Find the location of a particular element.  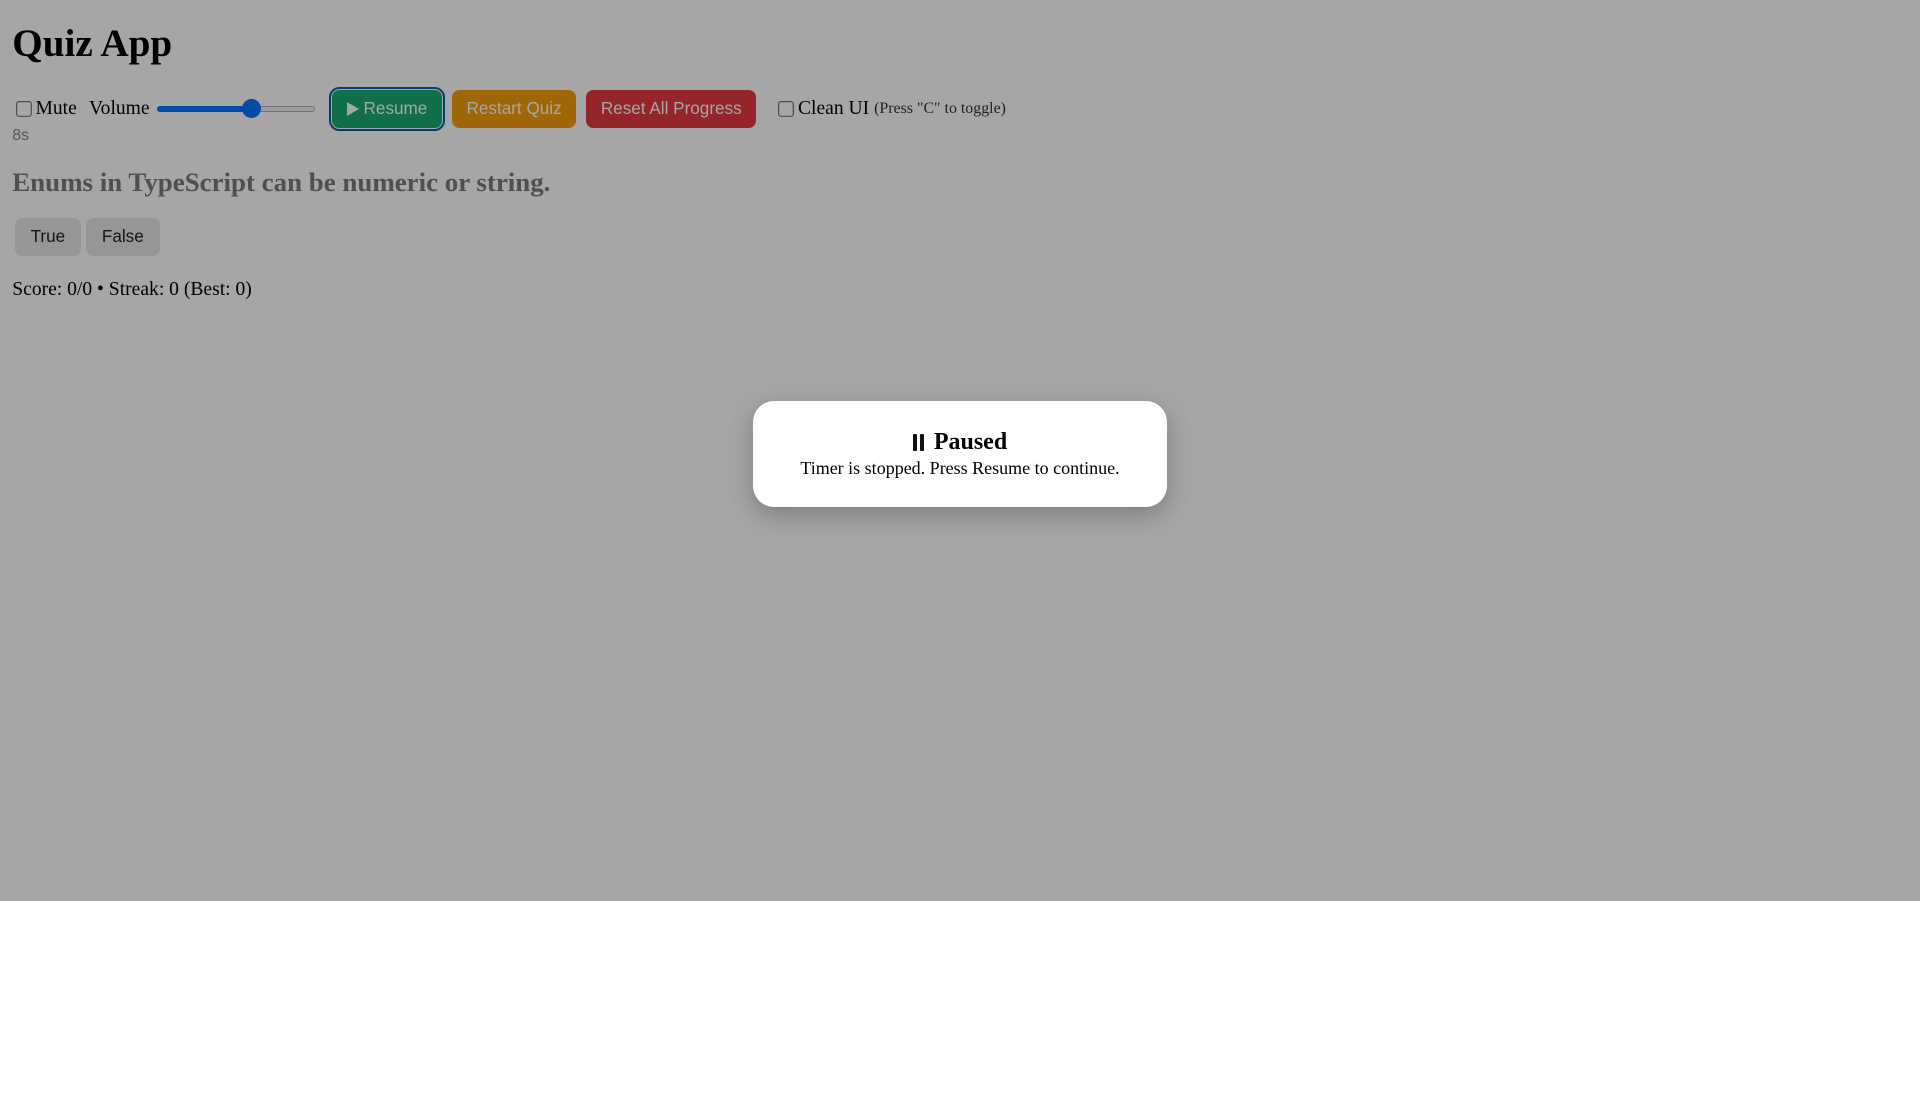

modal-title-row: Paused is located at coordinates (960, 442).